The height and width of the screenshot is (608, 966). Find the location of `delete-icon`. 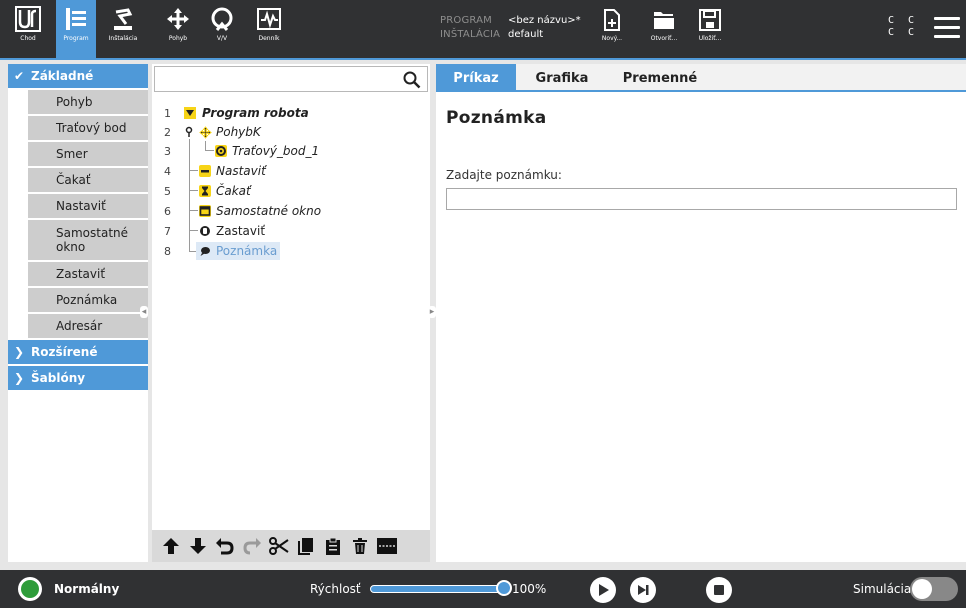

delete-icon is located at coordinates (360, 546).